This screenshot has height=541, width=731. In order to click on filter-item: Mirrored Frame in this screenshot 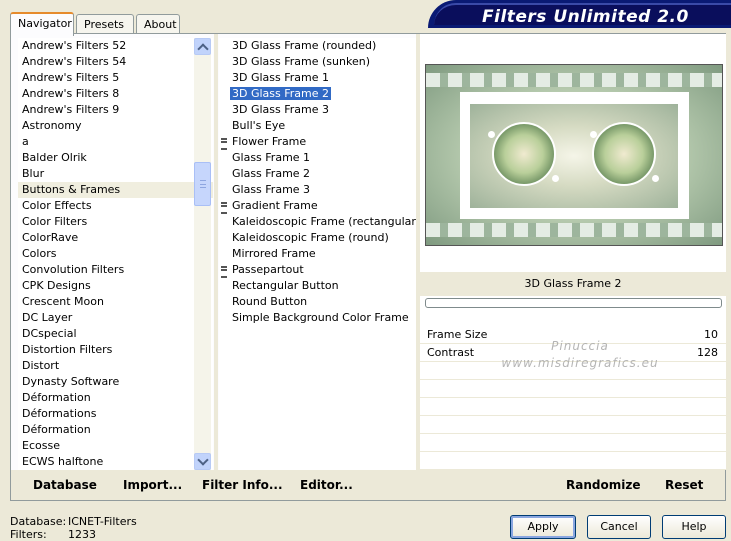, I will do `click(317, 254)`.